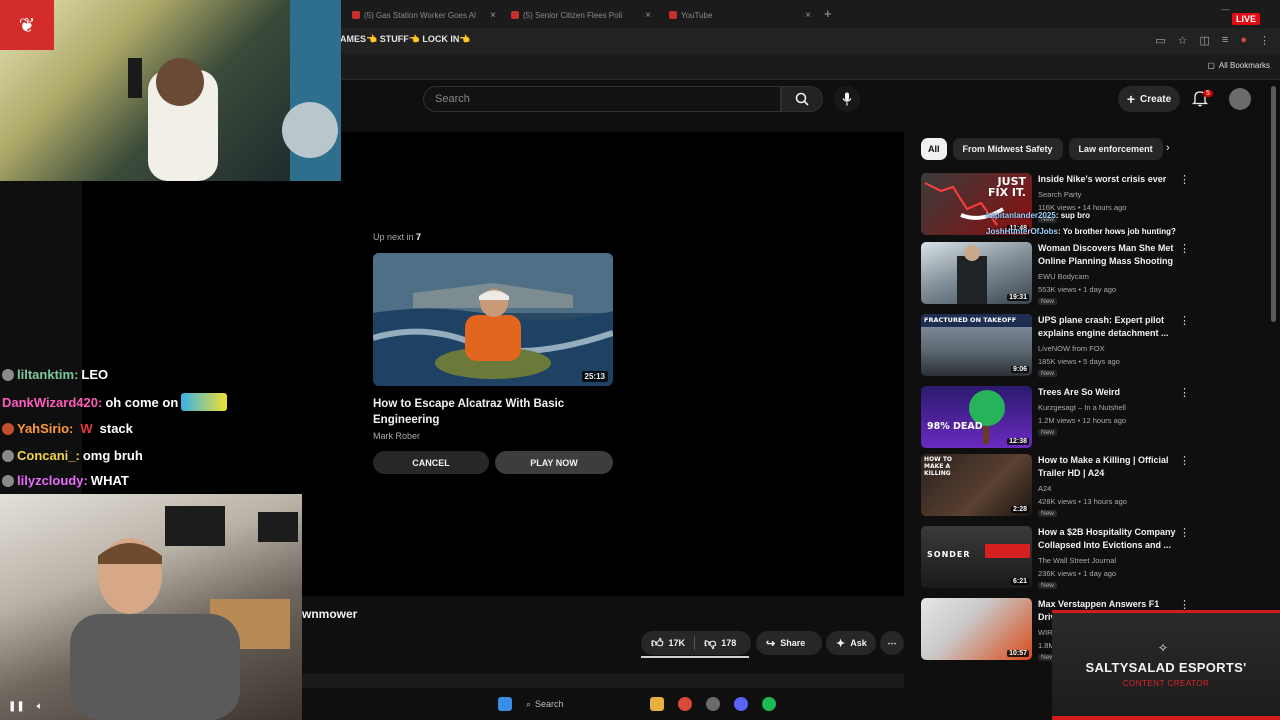 The width and height of the screenshot is (1280, 720). I want to click on pause-icon: ❚❚, so click(16, 706).